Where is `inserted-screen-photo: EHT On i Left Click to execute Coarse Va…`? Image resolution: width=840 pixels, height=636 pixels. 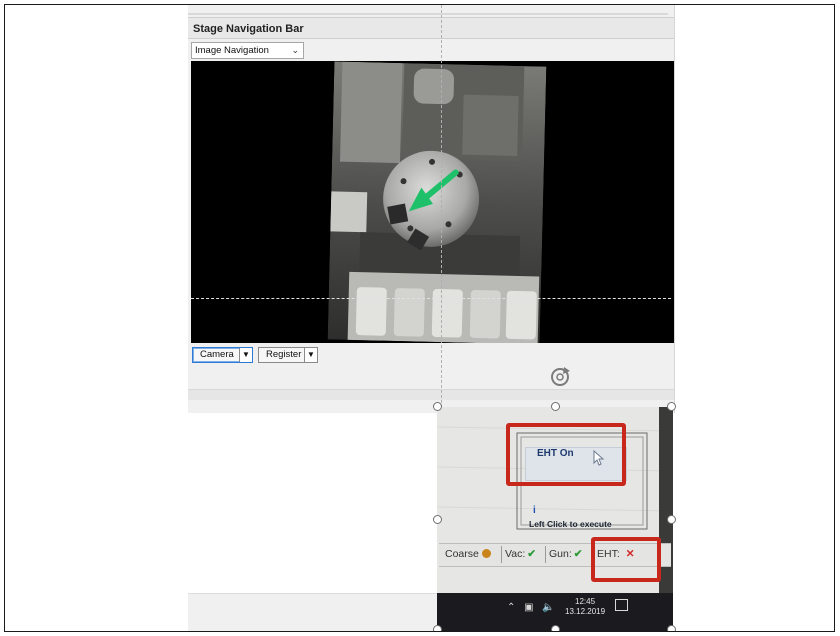 inserted-screen-photo: EHT On i Left Click to execute Coarse Va… is located at coordinates (555, 519).